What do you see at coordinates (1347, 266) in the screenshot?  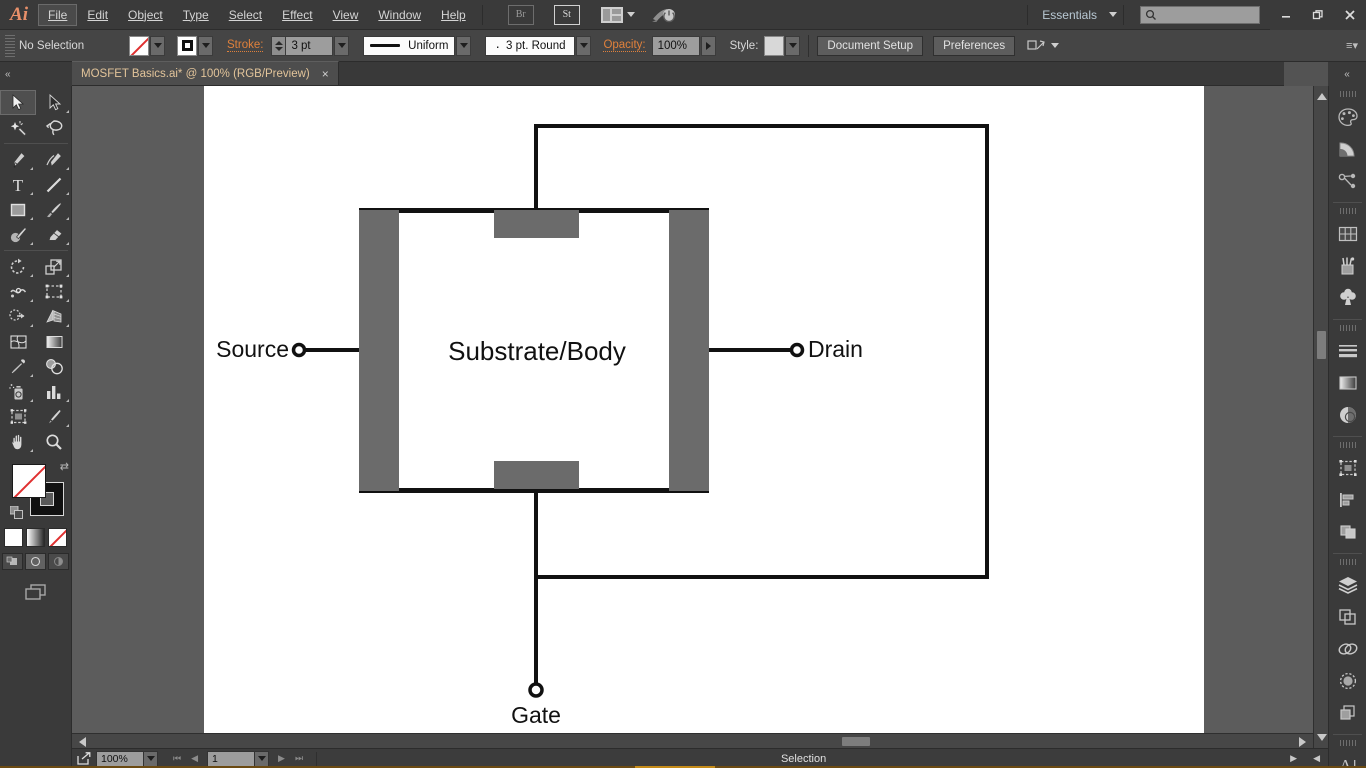 I see `brushes-panel-icon` at bounding box center [1347, 266].